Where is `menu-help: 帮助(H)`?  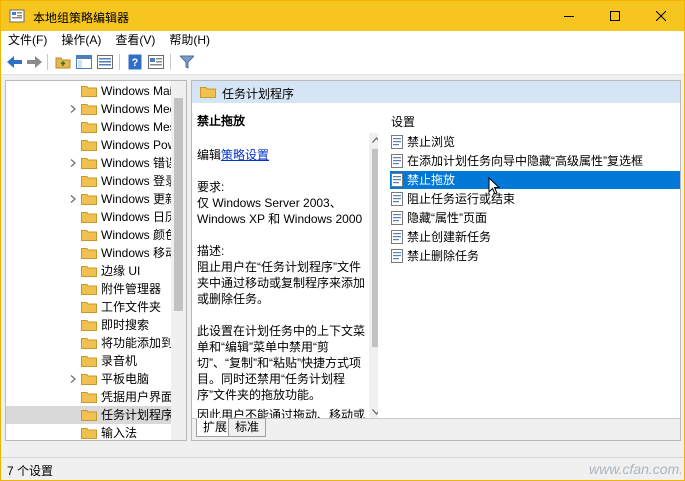
menu-help: 帮助(H) is located at coordinates (189, 40).